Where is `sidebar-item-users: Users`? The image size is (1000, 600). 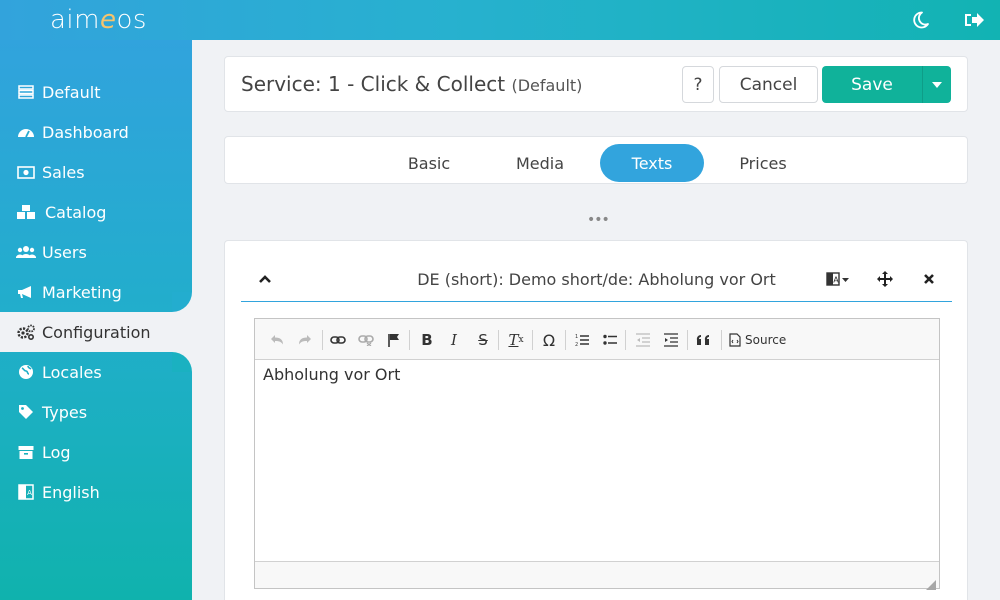 sidebar-item-users: Users is located at coordinates (96, 252).